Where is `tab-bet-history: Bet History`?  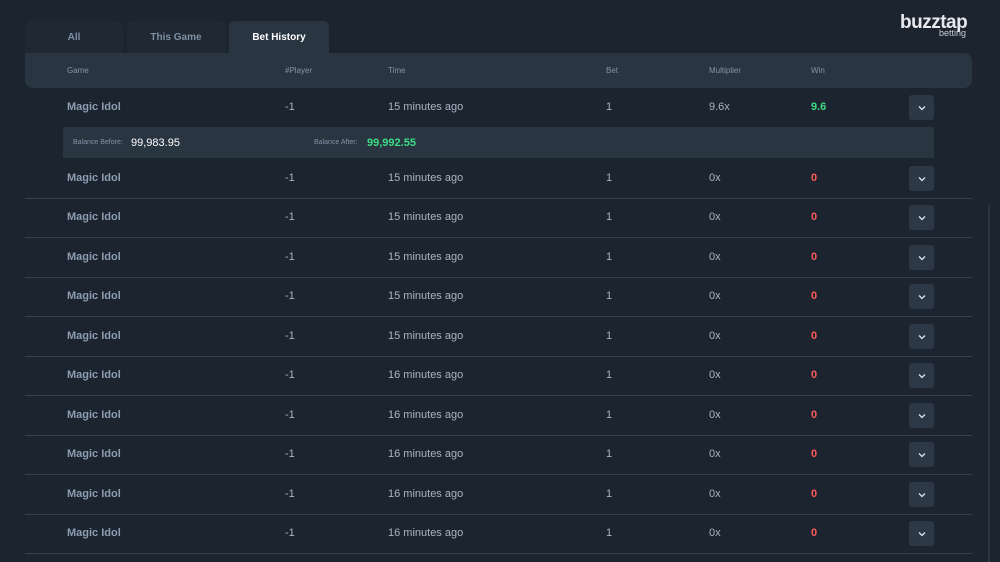 tab-bet-history: Bet History is located at coordinates (279, 37).